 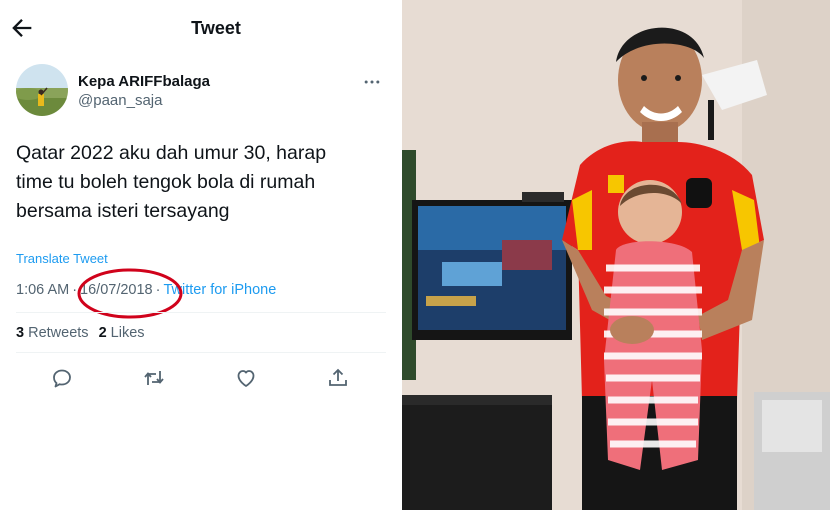 What do you see at coordinates (42, 90) in the screenshot?
I see `avatar` at bounding box center [42, 90].